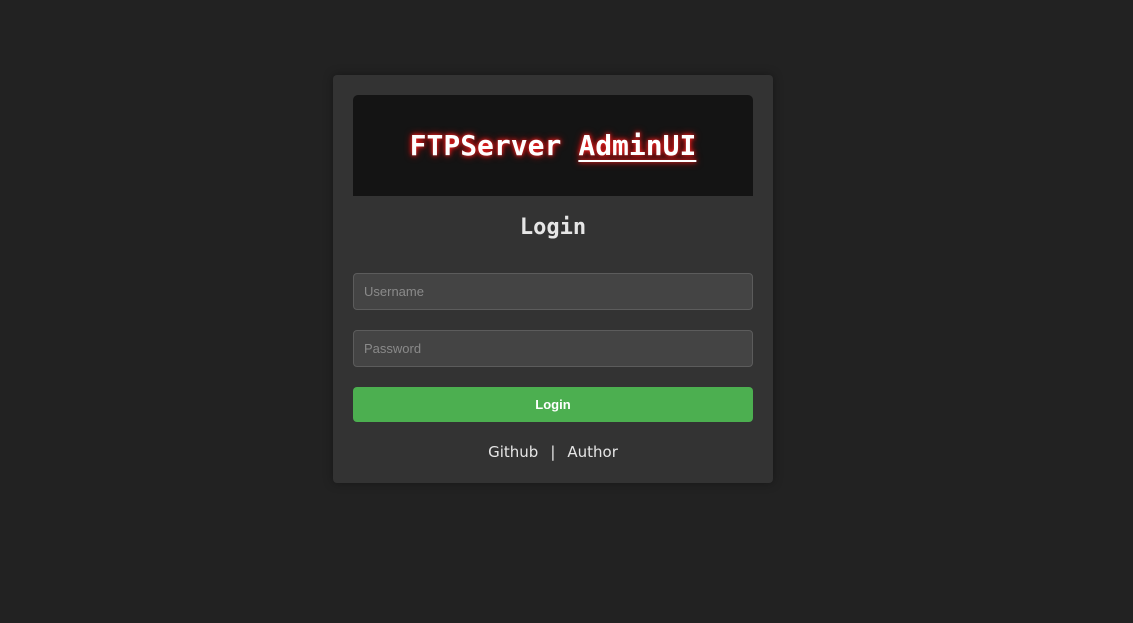 The width and height of the screenshot is (1133, 623). I want to click on app-banner: FTPServer AdminUI, so click(553, 145).